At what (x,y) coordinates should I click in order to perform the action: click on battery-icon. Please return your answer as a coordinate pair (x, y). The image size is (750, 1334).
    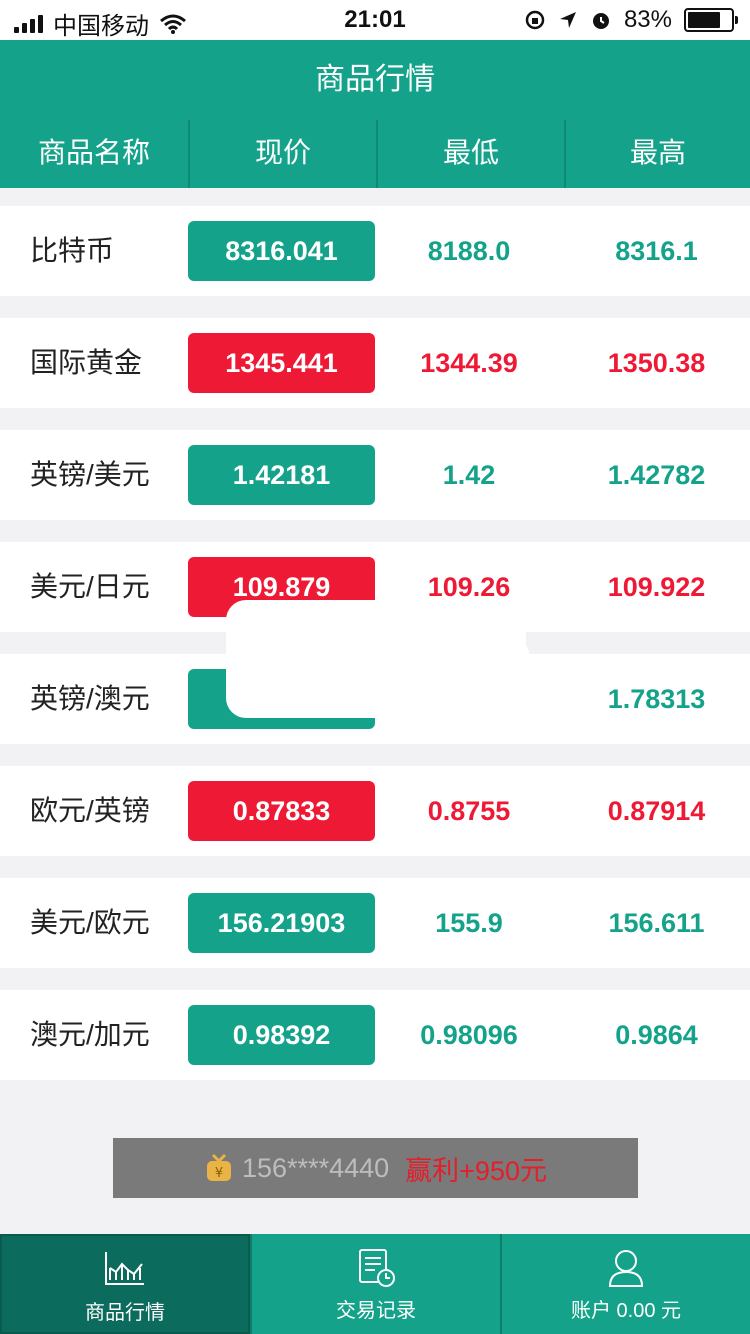
    Looking at the image, I should click on (711, 20).